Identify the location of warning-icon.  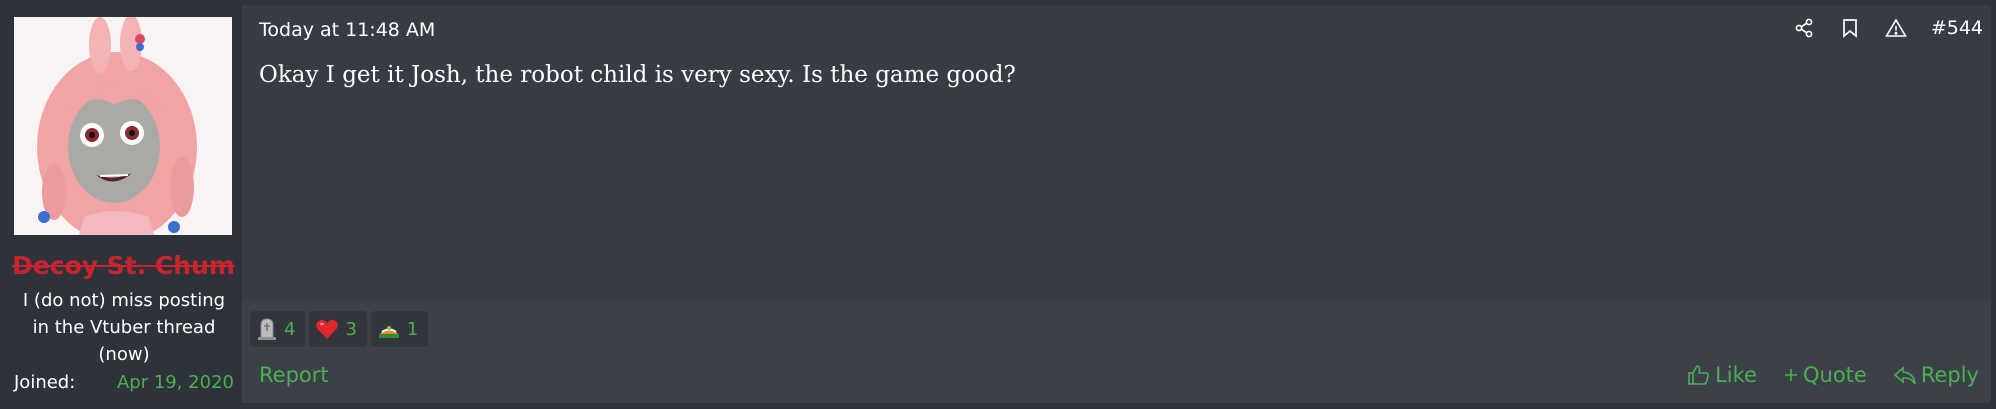
(1895, 28).